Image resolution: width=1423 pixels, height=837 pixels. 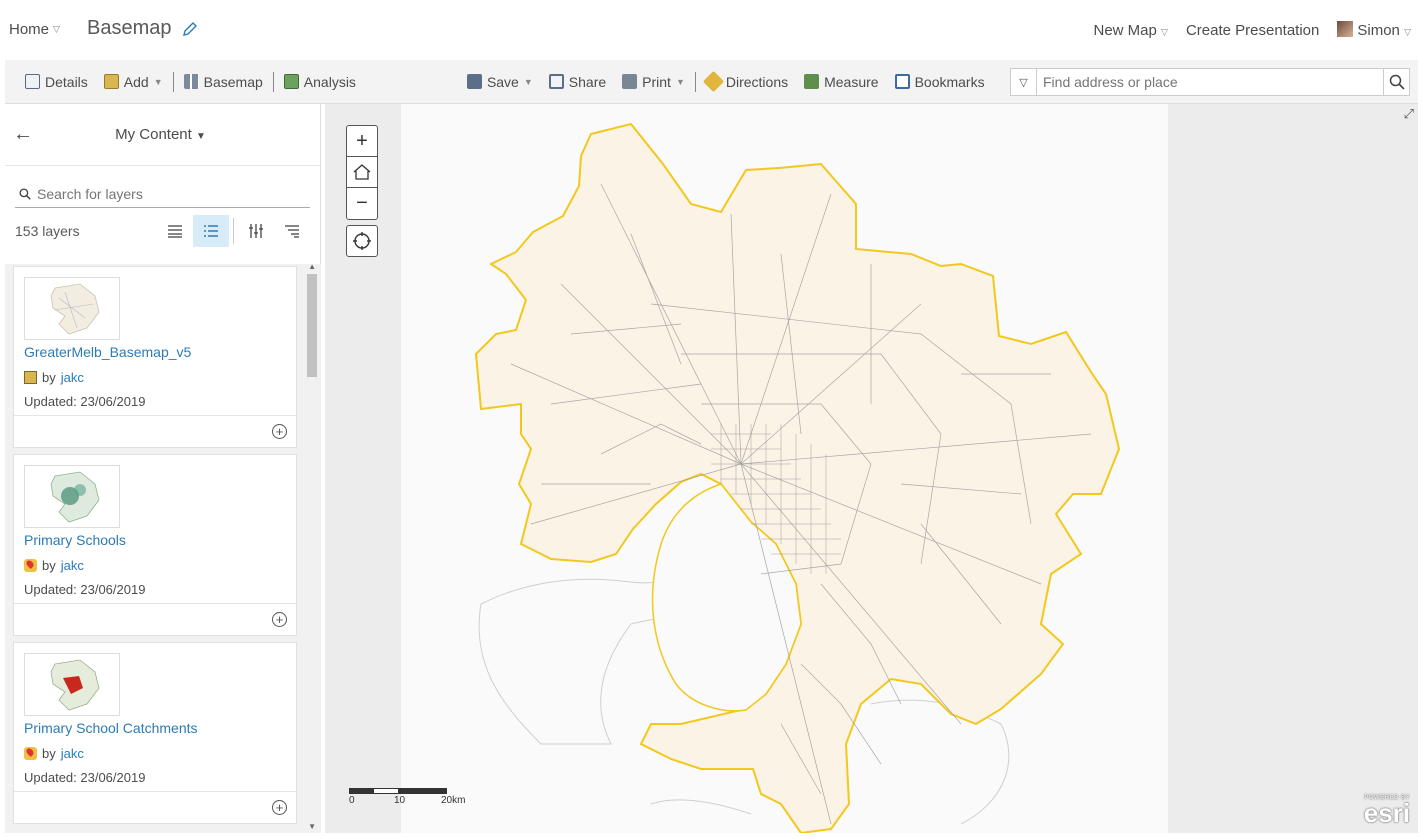 I want to click on details-button: Details, so click(x=56, y=82).